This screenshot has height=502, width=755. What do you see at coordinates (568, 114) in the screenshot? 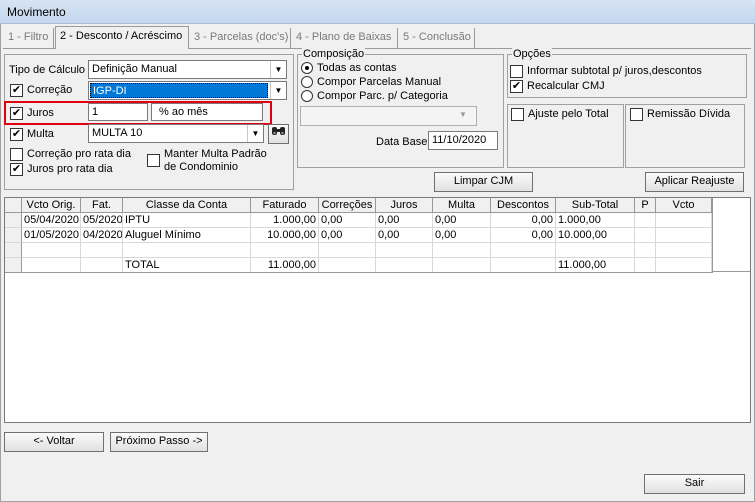
I see `ajuste-total-label: Ajuste pelo Total` at bounding box center [568, 114].